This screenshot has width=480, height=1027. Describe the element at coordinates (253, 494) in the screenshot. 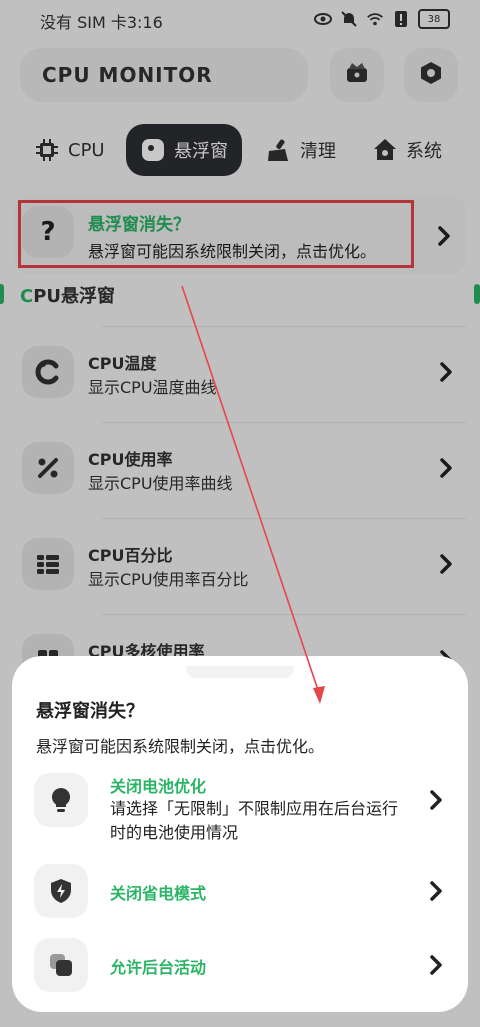

I see `annotation-arrow` at that location.